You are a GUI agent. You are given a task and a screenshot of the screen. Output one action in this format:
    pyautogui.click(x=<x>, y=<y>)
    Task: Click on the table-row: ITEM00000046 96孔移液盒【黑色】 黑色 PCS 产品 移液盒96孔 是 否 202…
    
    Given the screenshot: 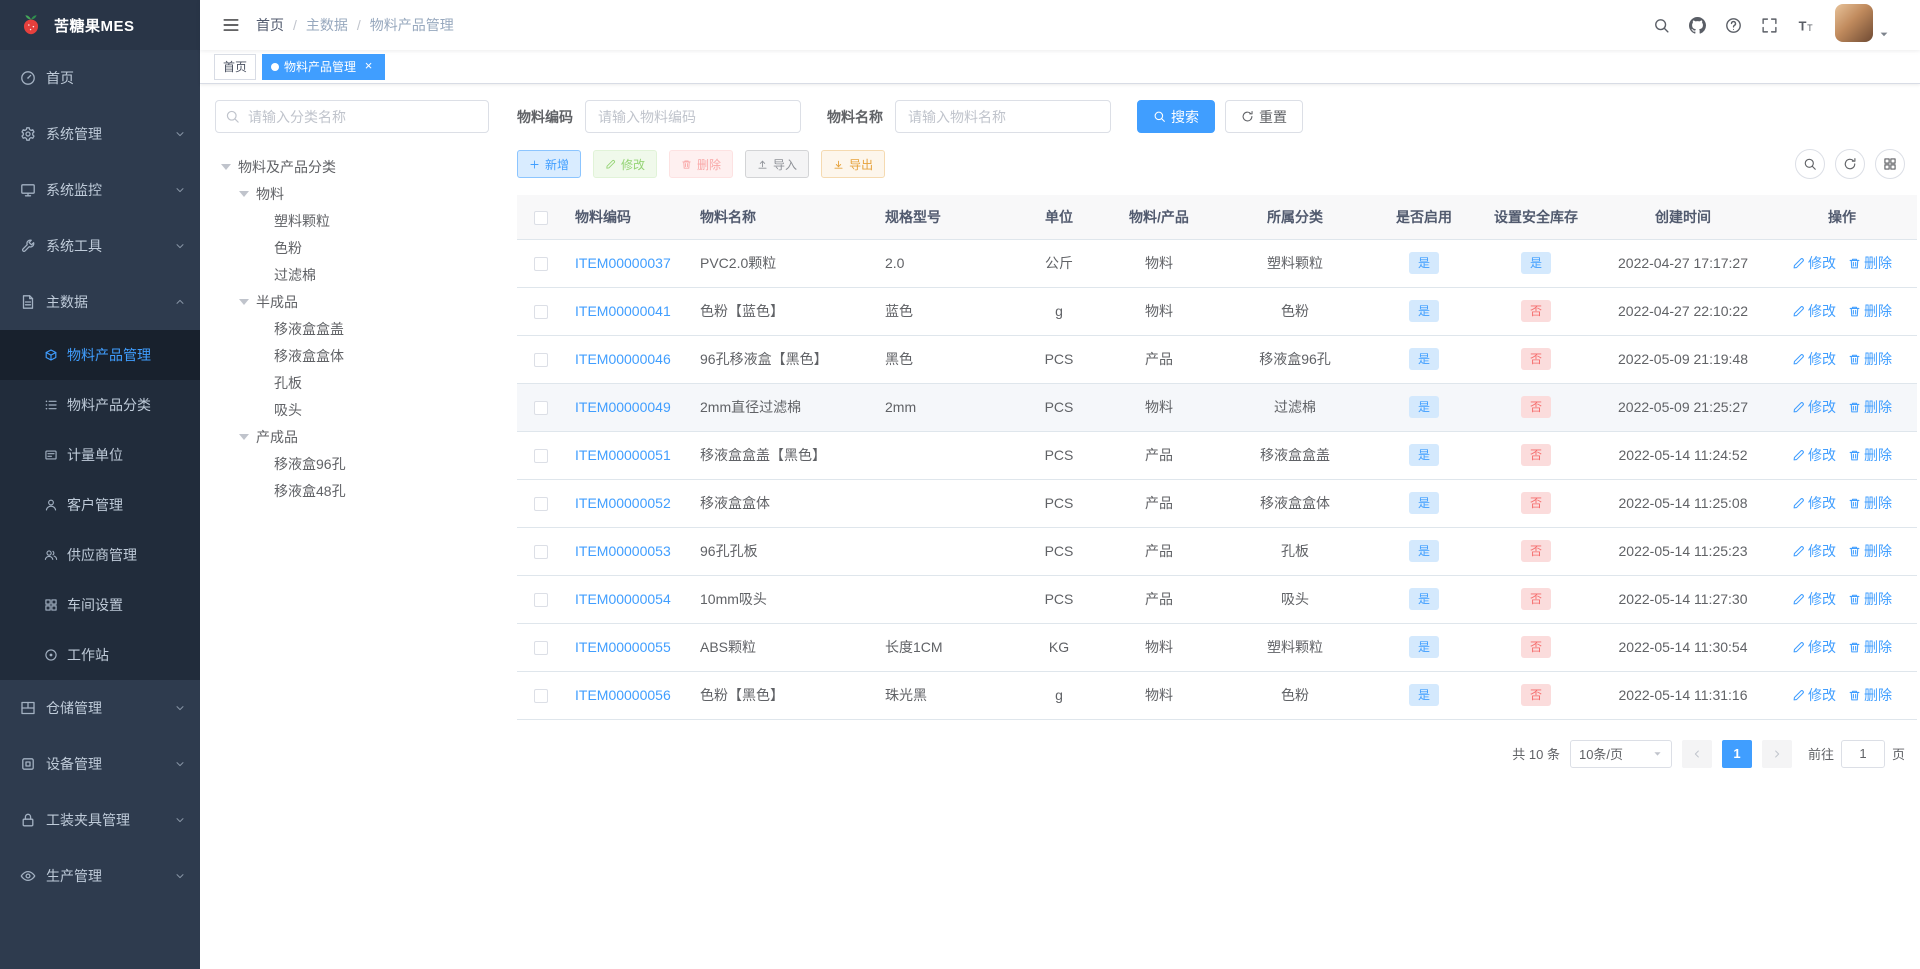 What is the action you would take?
    pyautogui.click(x=1217, y=359)
    